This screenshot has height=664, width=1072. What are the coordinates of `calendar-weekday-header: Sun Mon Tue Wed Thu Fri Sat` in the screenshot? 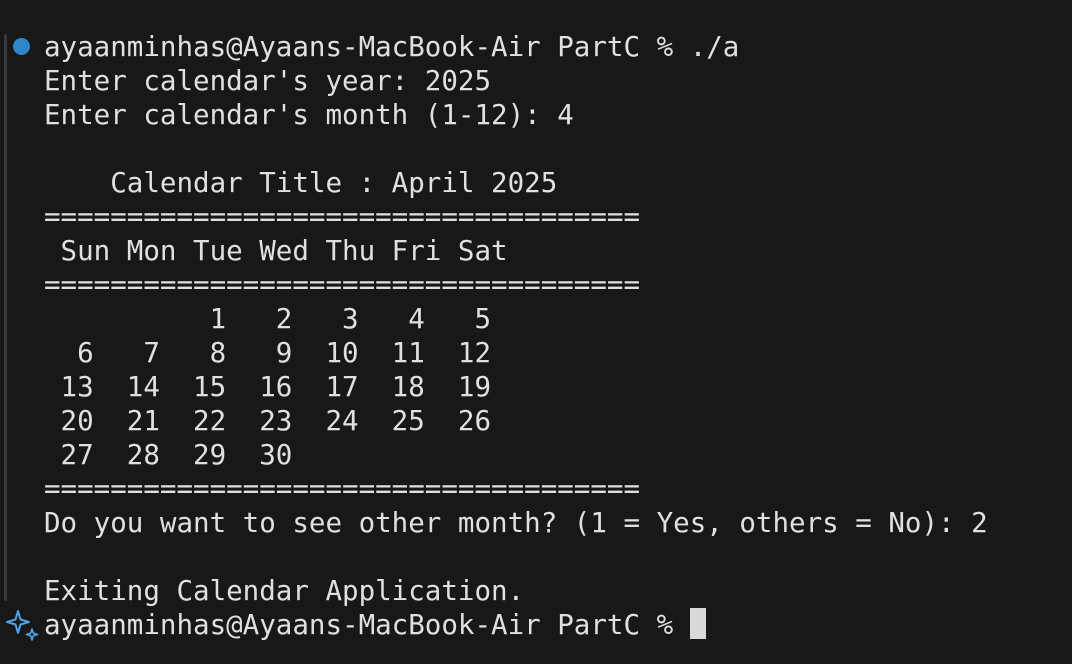 It's located at (276, 251).